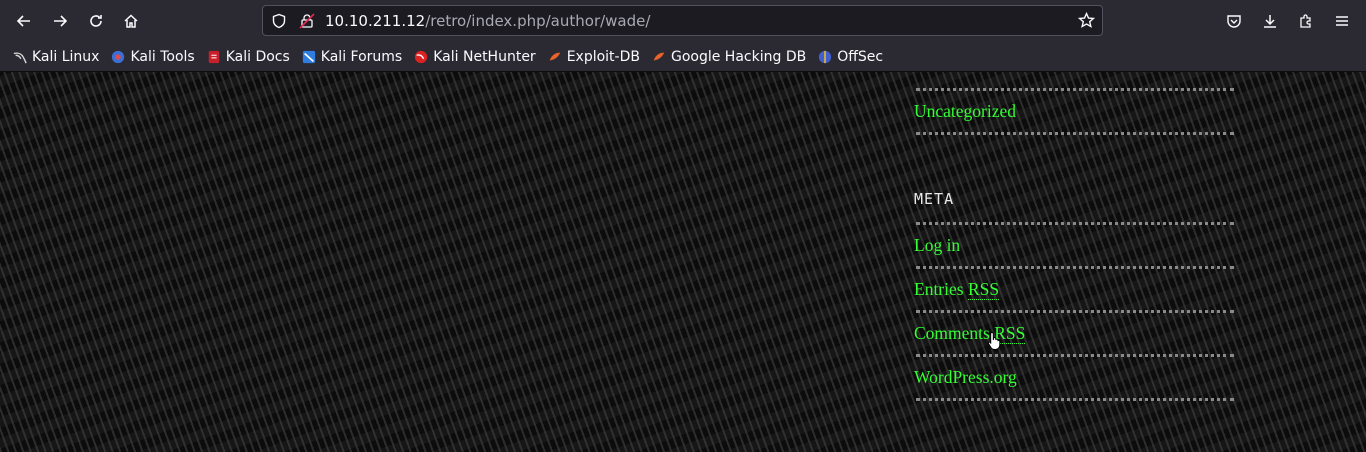  Describe the element at coordinates (825, 56) in the screenshot. I see `offsec-icon` at that location.